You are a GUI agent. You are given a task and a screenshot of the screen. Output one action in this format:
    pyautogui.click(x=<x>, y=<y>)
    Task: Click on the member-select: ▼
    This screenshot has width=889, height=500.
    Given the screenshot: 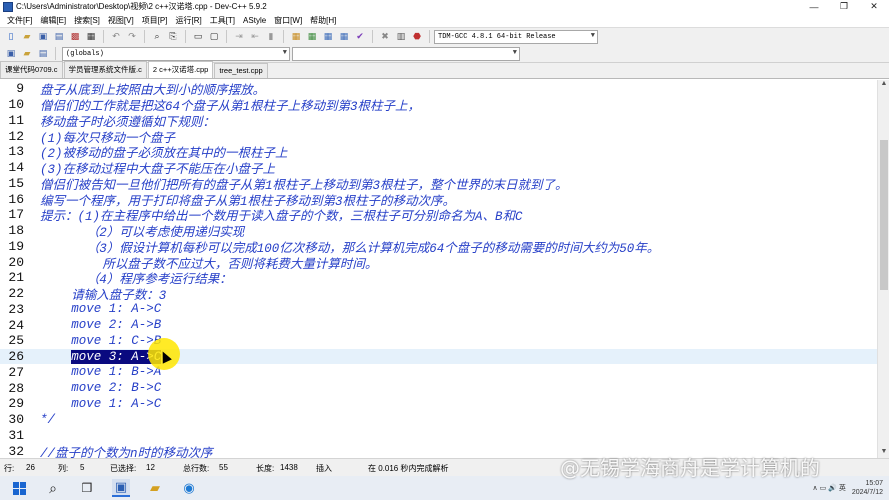 What is the action you would take?
    pyautogui.click(x=406, y=53)
    